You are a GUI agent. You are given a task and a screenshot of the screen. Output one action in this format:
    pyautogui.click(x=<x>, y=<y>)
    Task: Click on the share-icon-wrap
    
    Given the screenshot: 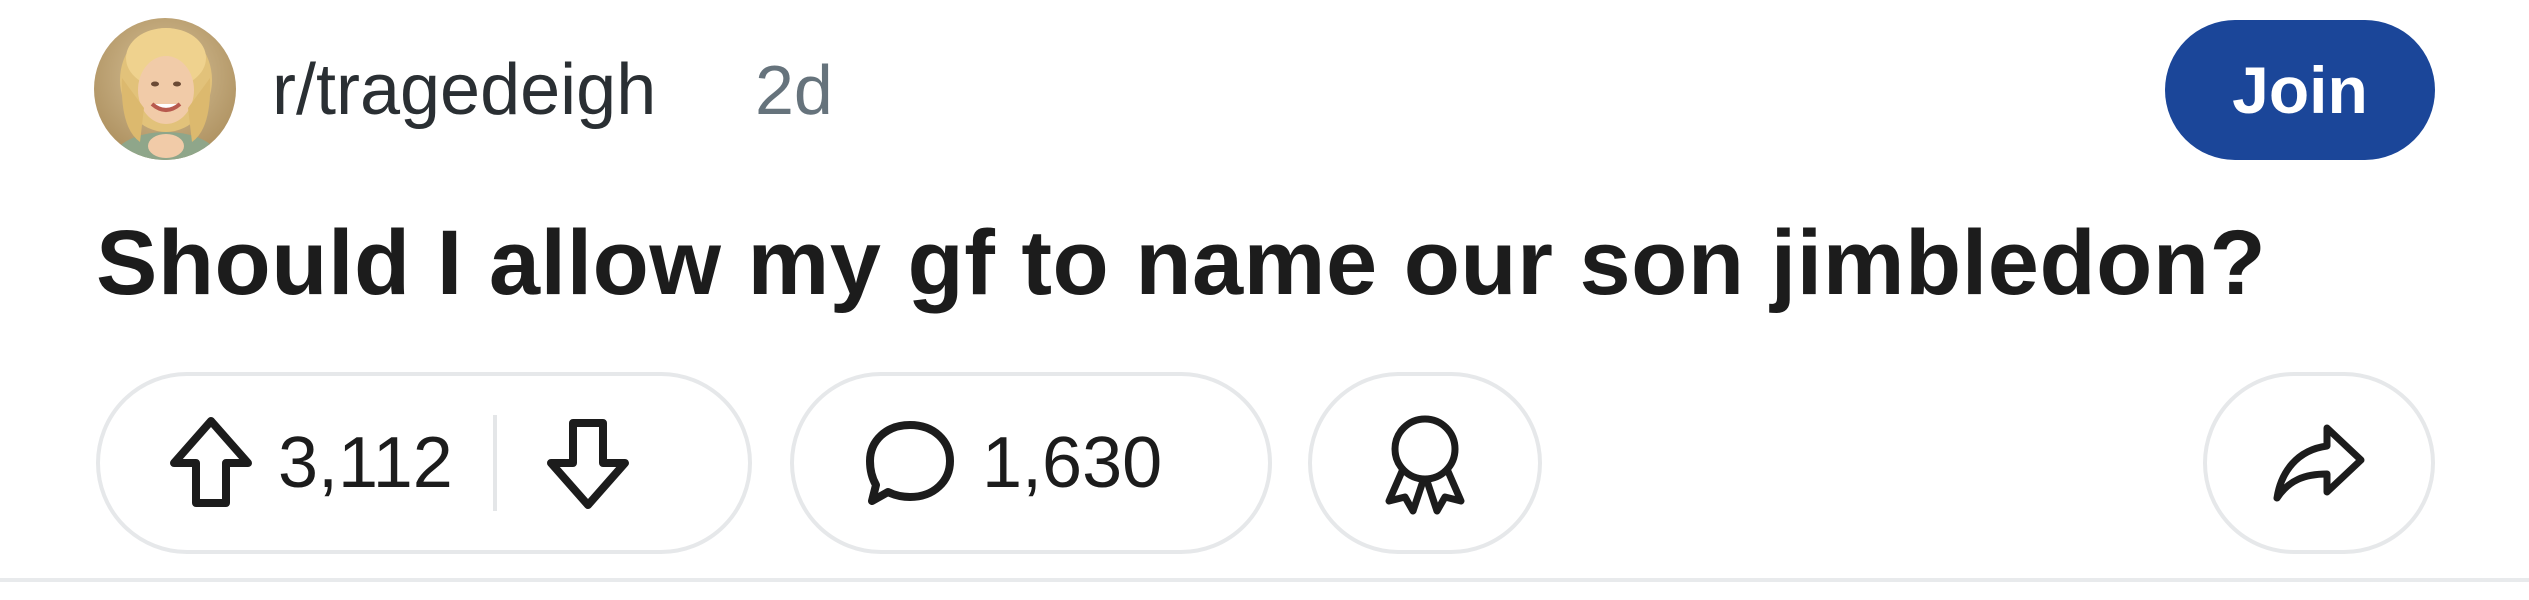 What is the action you would take?
    pyautogui.click(x=2319, y=463)
    